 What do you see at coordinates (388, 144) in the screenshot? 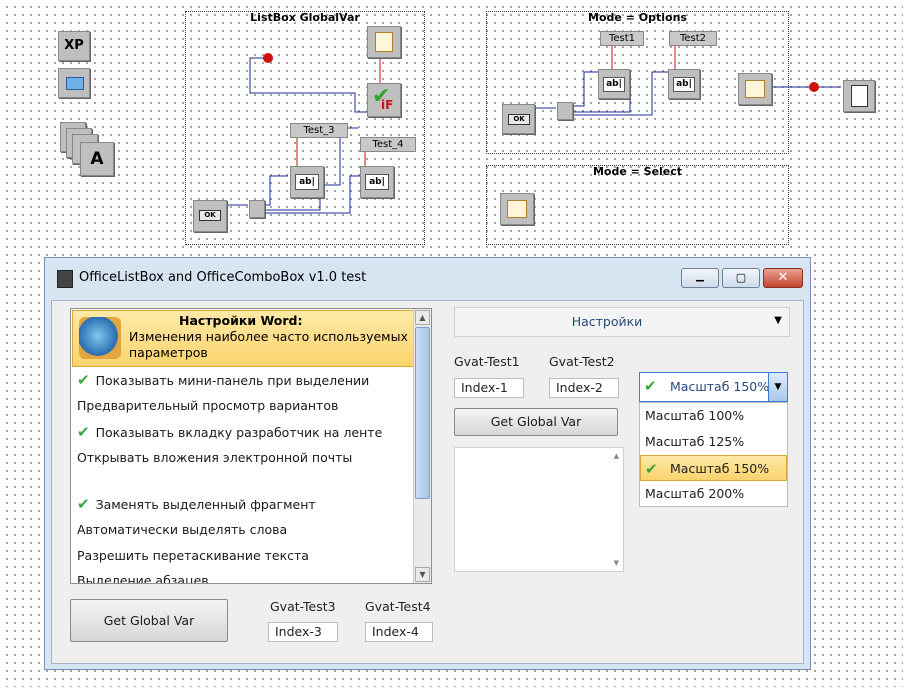
I see `tag-test4: Test_4` at bounding box center [388, 144].